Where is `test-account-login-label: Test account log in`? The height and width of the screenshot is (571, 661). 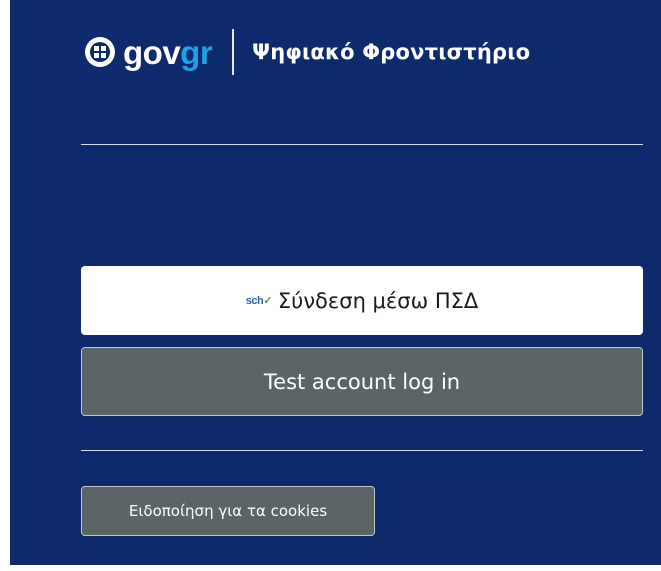
test-account-login-label: Test account log in is located at coordinates (362, 381).